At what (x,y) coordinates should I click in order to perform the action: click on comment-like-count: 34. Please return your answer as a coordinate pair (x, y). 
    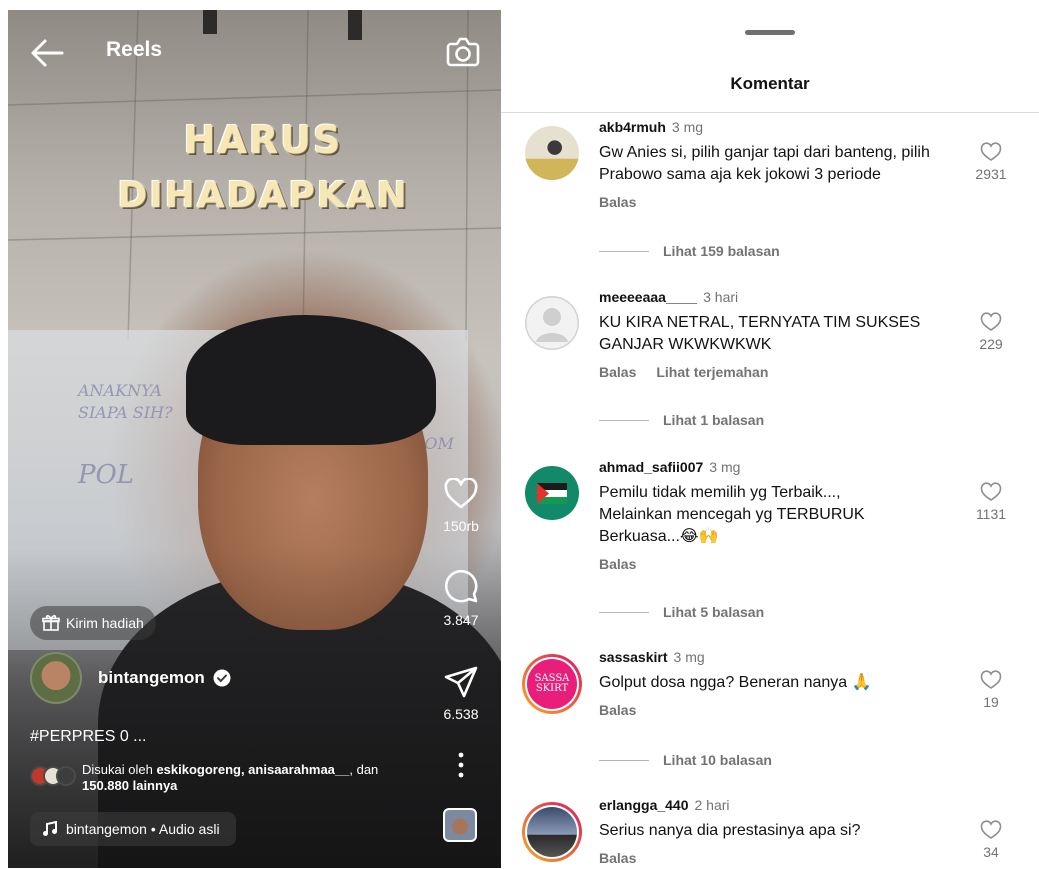
    Looking at the image, I should click on (991, 852).